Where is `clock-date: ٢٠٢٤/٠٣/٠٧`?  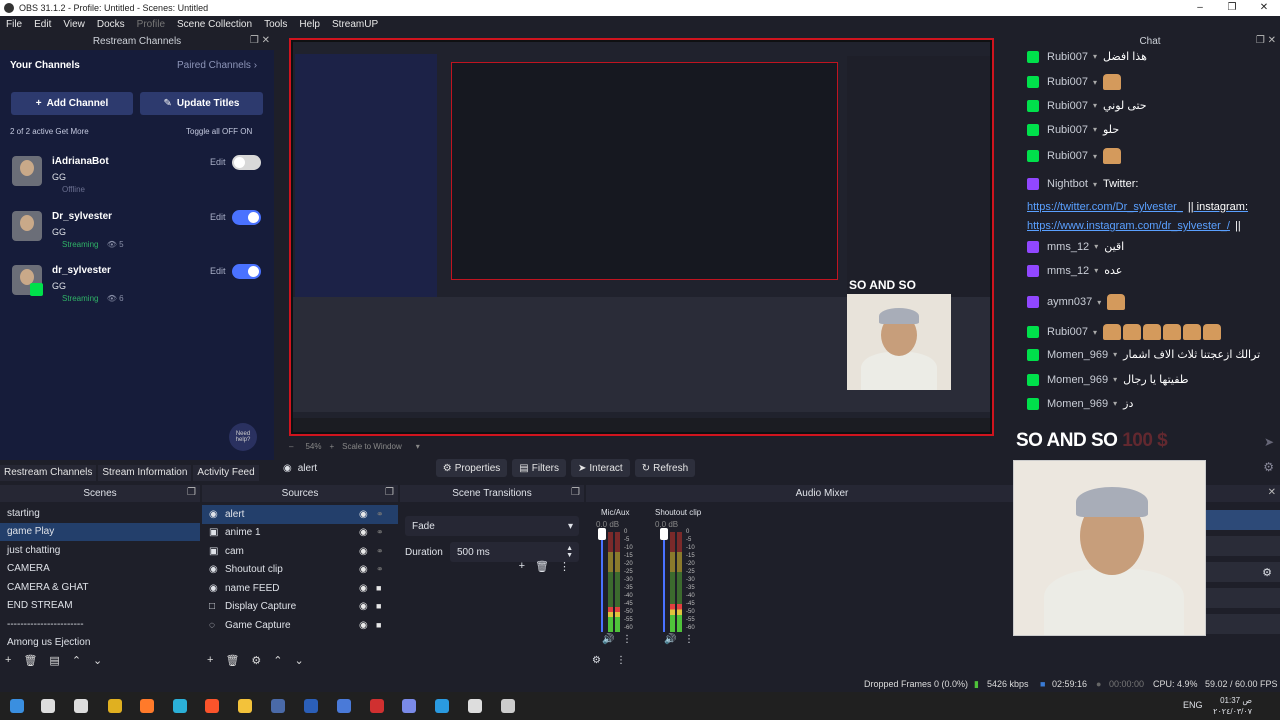 clock-date: ٢٠٢٤/٠٣/٠٧ is located at coordinates (1231, 711).